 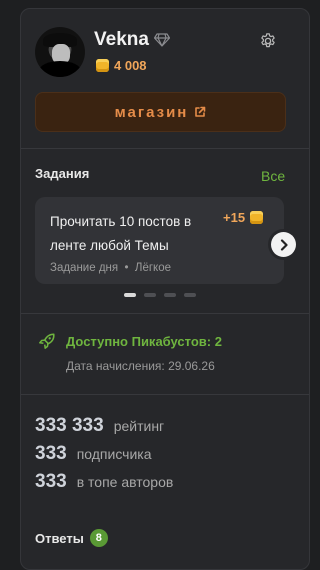 I want to click on boost-title: Доступно Пикабустов: 2, so click(x=144, y=341).